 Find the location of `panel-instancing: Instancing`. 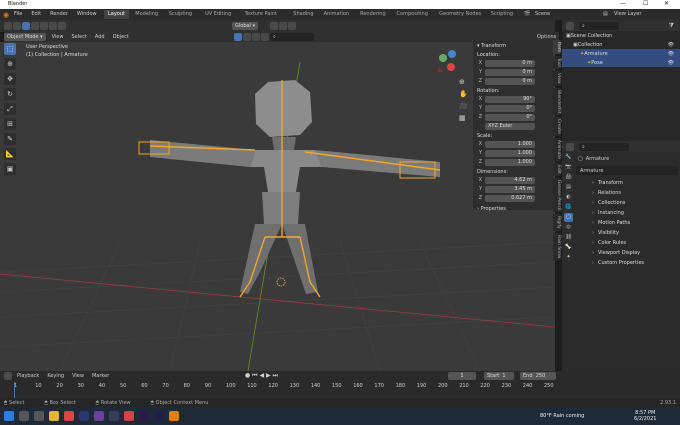

panel-instancing: Instancing is located at coordinates (627, 212).